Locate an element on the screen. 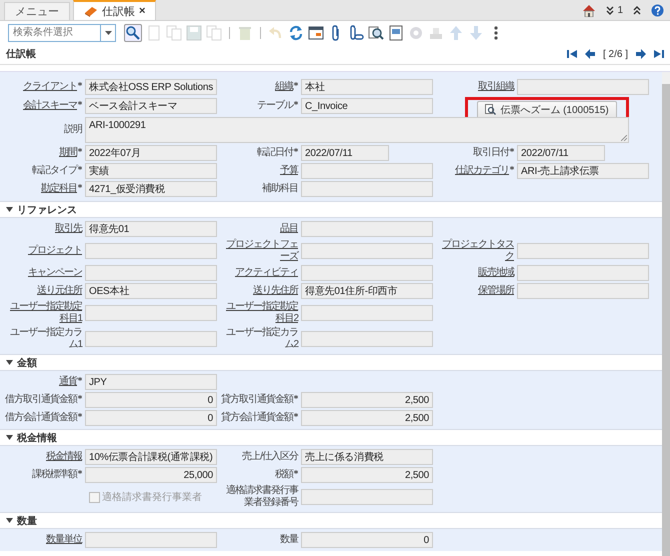 The image size is (670, 556). field-link: アクティビティ is located at coordinates (266, 273).